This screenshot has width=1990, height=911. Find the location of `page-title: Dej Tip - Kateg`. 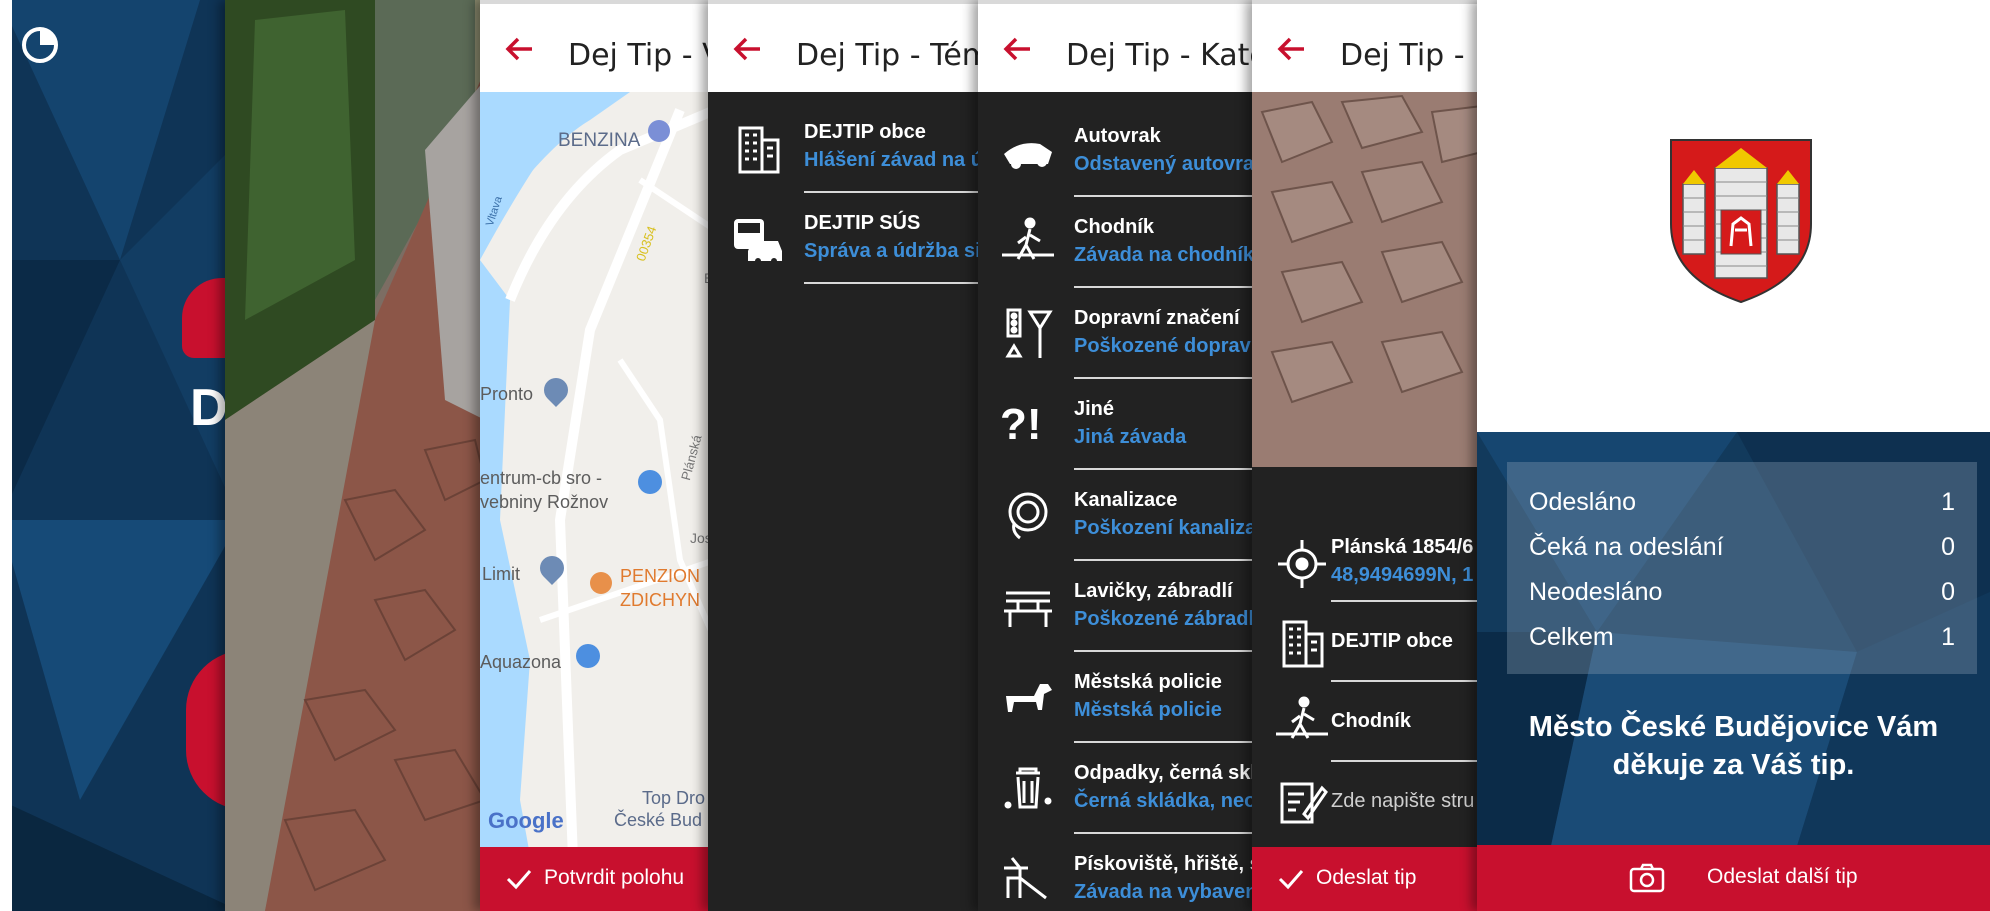

page-title: Dej Tip - Kateg is located at coordinates (1161, 55).